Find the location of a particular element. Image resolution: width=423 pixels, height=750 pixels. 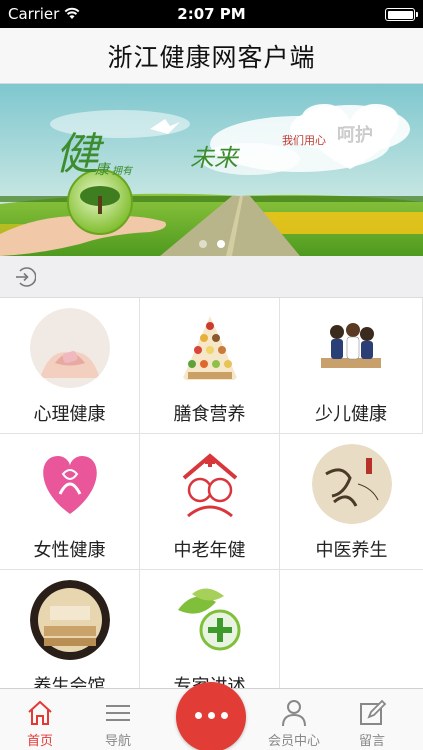

category-elderly-health: 中老年健 is located at coordinates (210, 502).